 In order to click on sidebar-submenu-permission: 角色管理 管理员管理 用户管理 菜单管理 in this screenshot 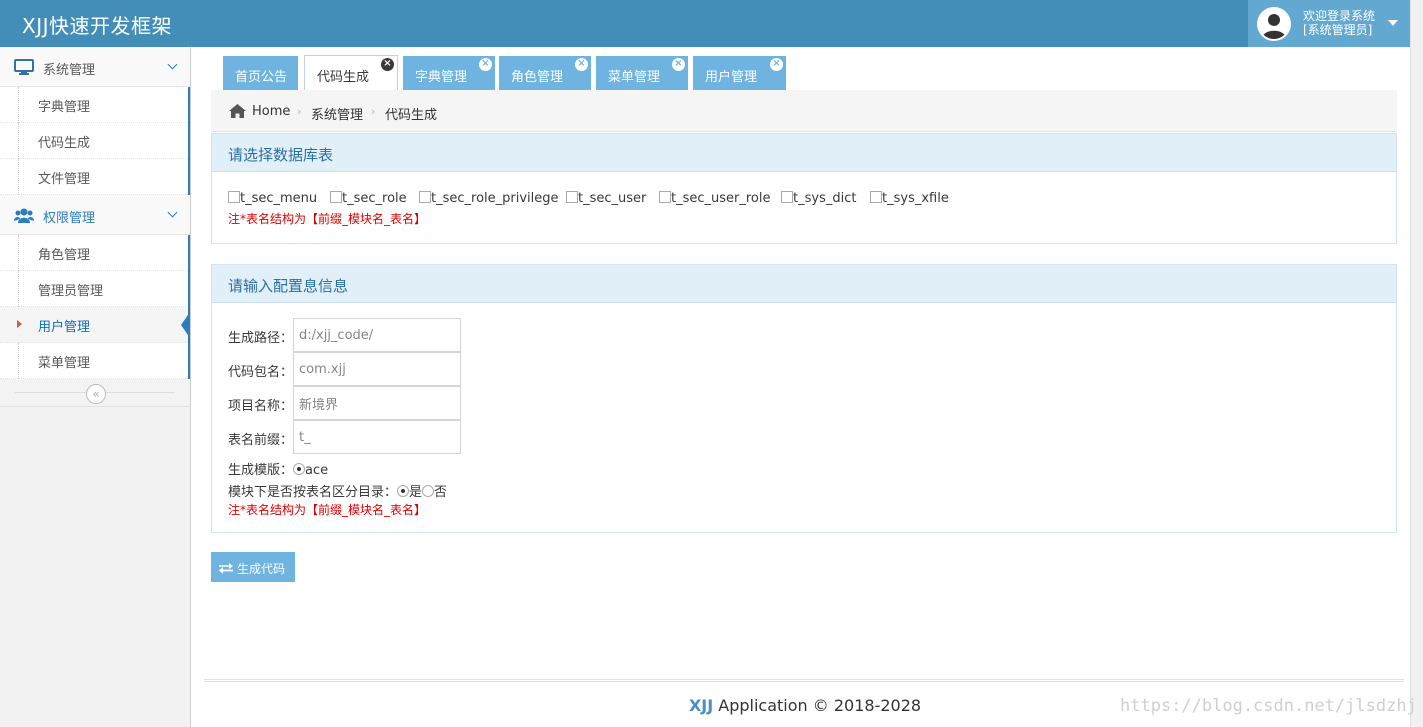, I will do `click(95, 307)`.